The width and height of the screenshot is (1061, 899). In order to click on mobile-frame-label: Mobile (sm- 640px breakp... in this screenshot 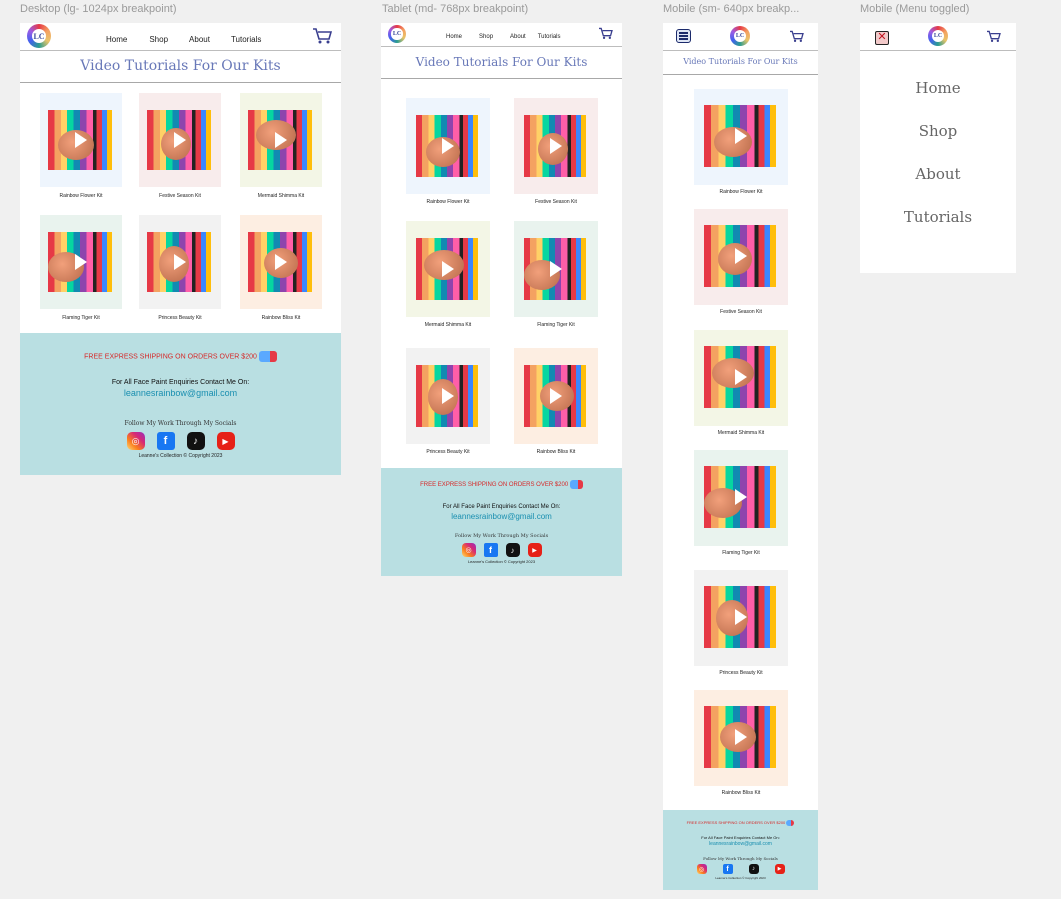, I will do `click(731, 9)`.